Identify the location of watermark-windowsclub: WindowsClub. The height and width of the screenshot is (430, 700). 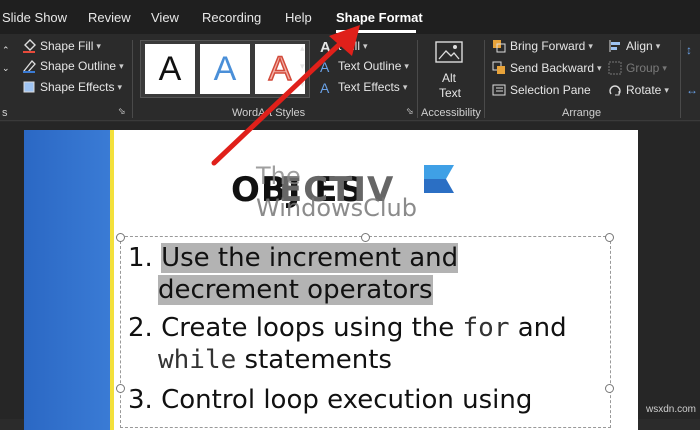
(337, 208).